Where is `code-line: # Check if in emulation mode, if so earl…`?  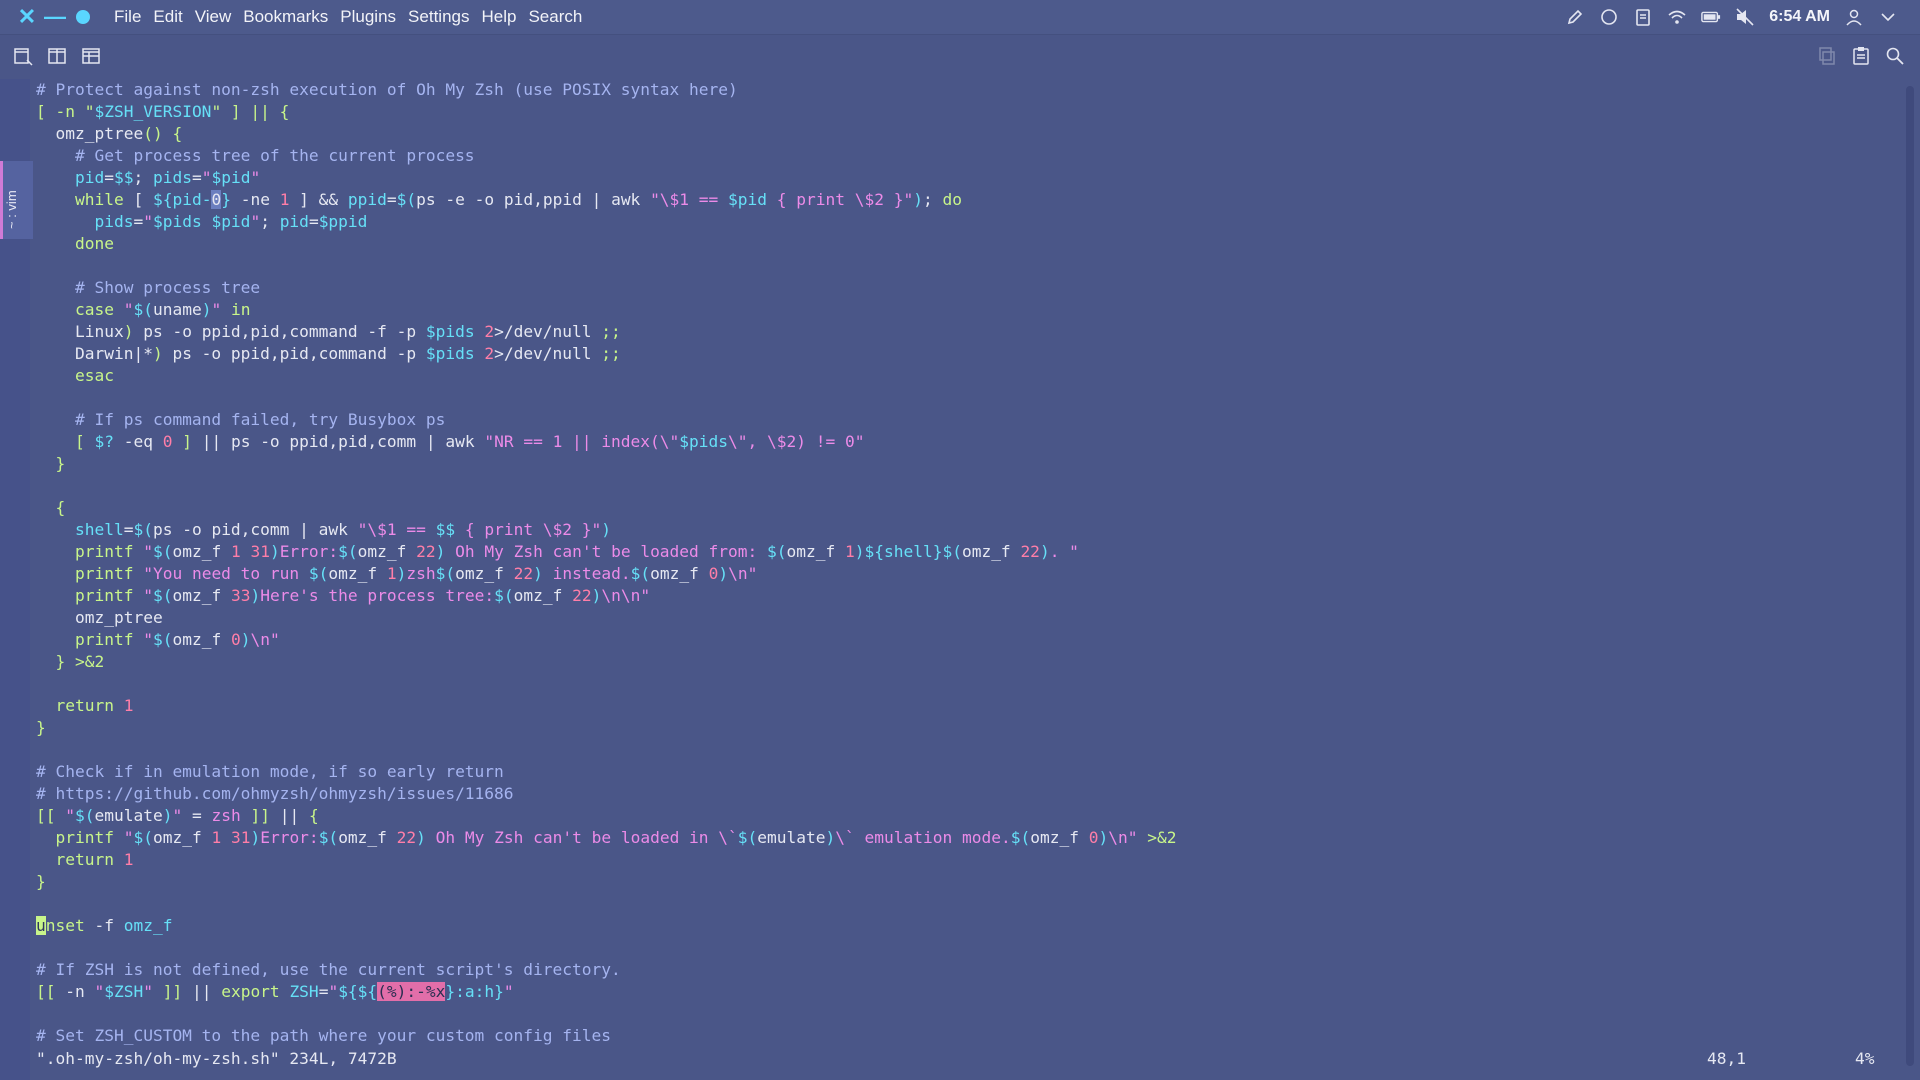
code-line: # Check if in emulation mode, if so earl… is located at coordinates (270, 771).